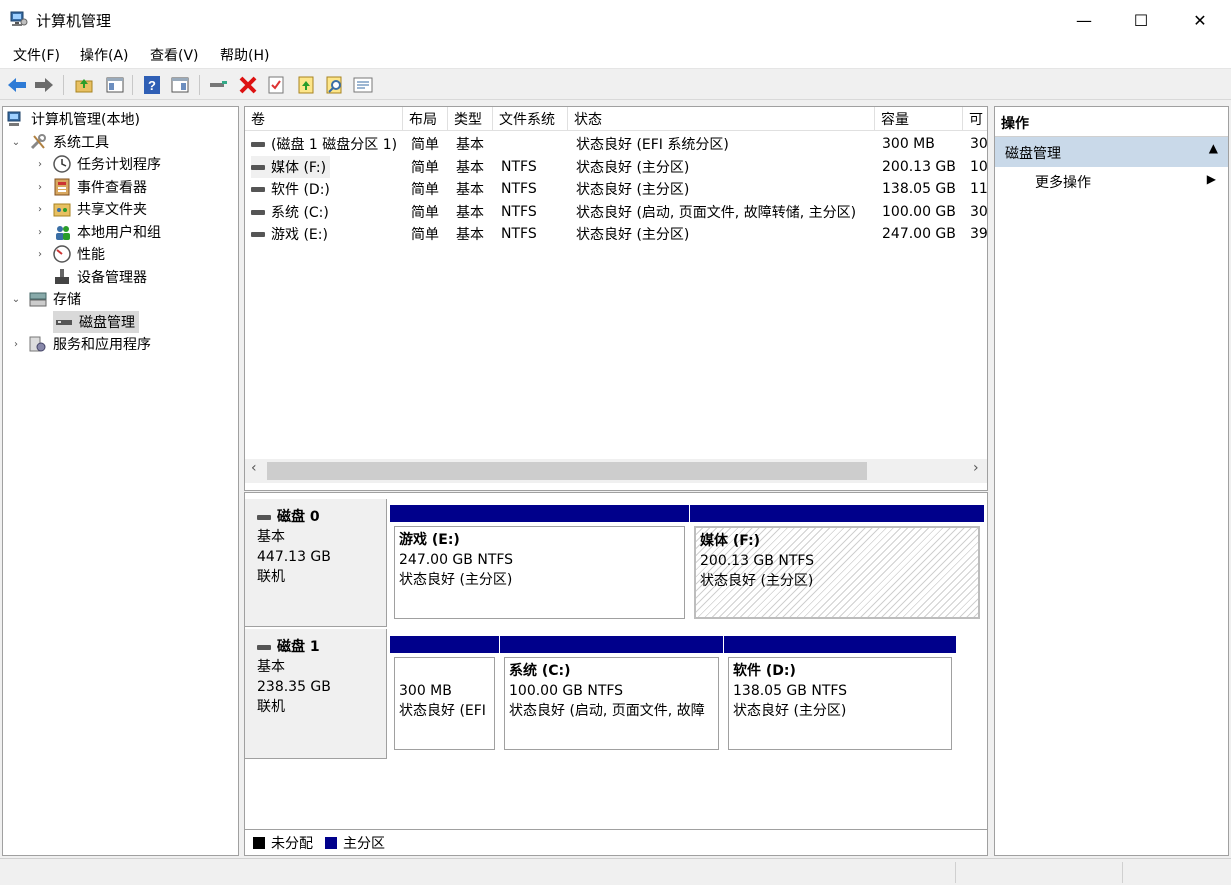 Image resolution: width=1231 pixels, height=885 pixels. Describe the element at coordinates (62, 277) in the screenshot. I see `device-manager-icon` at that location.